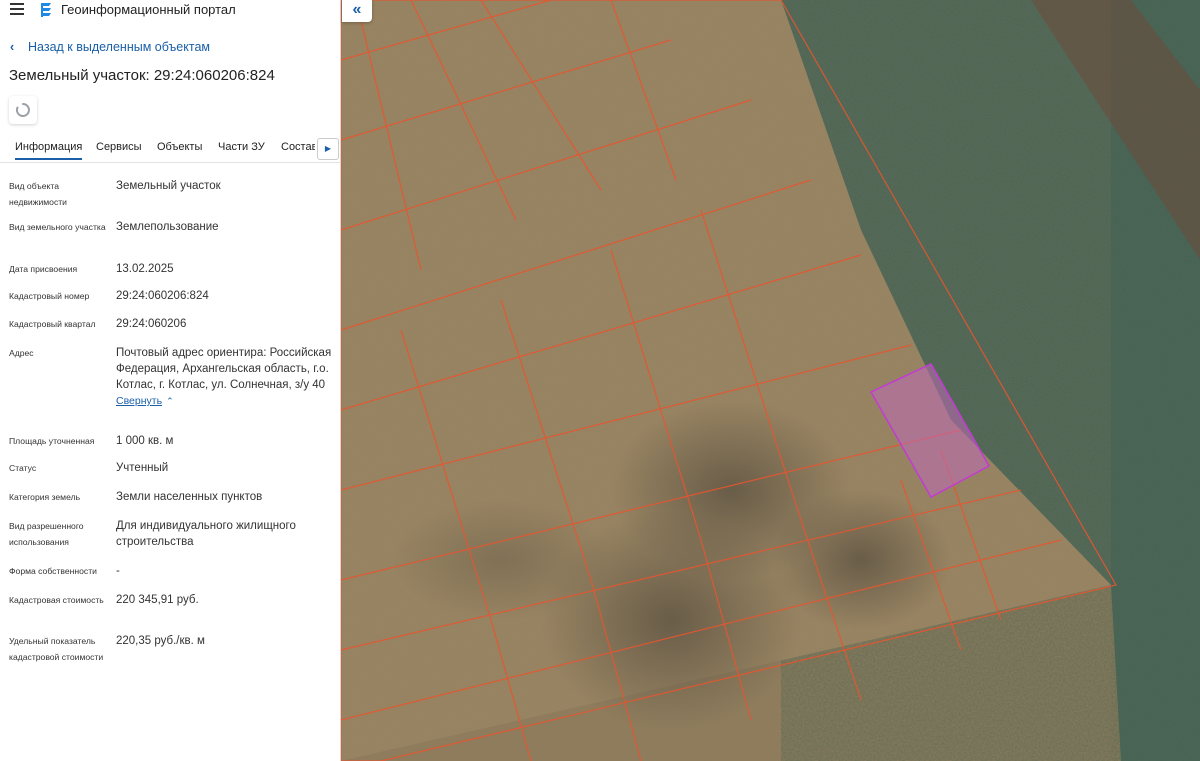  What do you see at coordinates (118, 571) in the screenshot?
I see `property-value: -` at bounding box center [118, 571].